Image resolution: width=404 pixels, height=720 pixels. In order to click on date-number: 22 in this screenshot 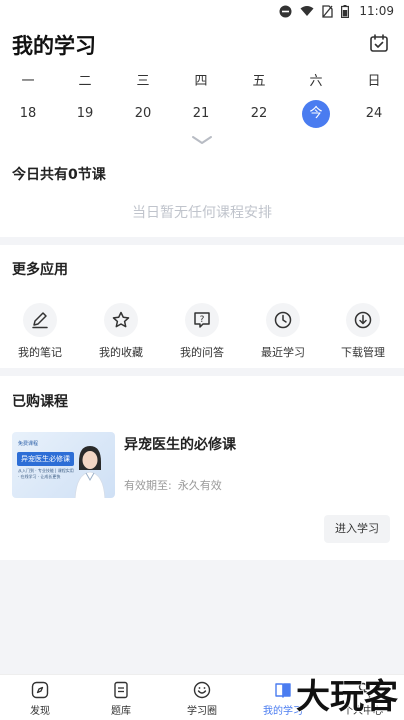, I will do `click(259, 113)`.